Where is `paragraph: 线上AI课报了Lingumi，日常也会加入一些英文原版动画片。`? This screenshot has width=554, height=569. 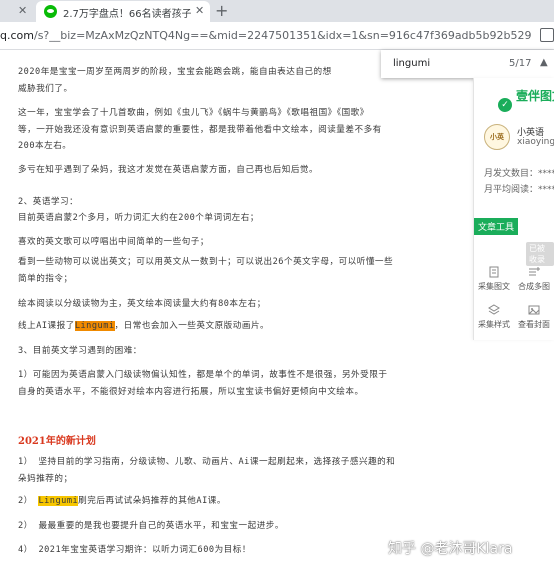 paragraph: 线上AI课报了Lingumi，日常也会加入一些英文原版动画片。 is located at coordinates (143, 326).